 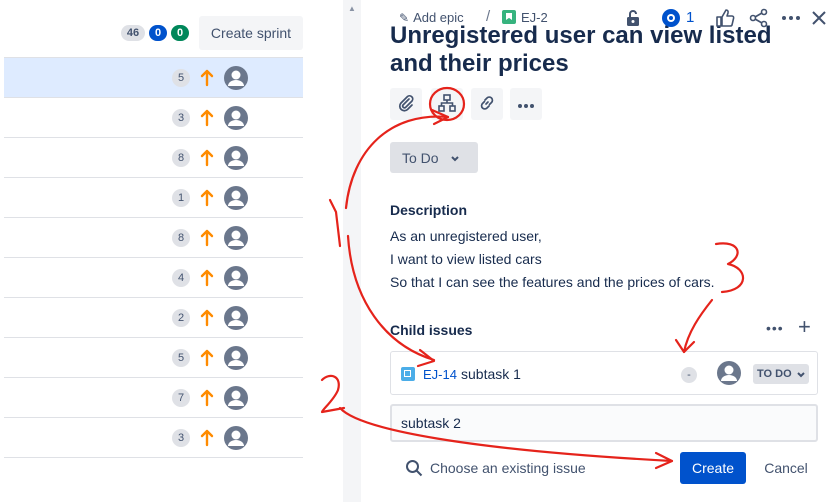 What do you see at coordinates (133, 33) in the screenshot?
I see `issue-count-badge: 46` at bounding box center [133, 33].